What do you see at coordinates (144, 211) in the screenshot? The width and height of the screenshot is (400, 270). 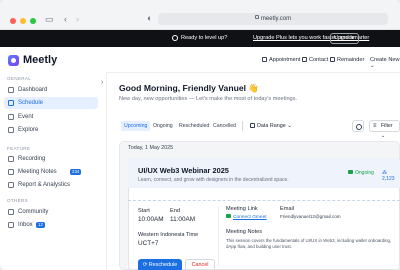 I see `start-label: Start` at bounding box center [144, 211].